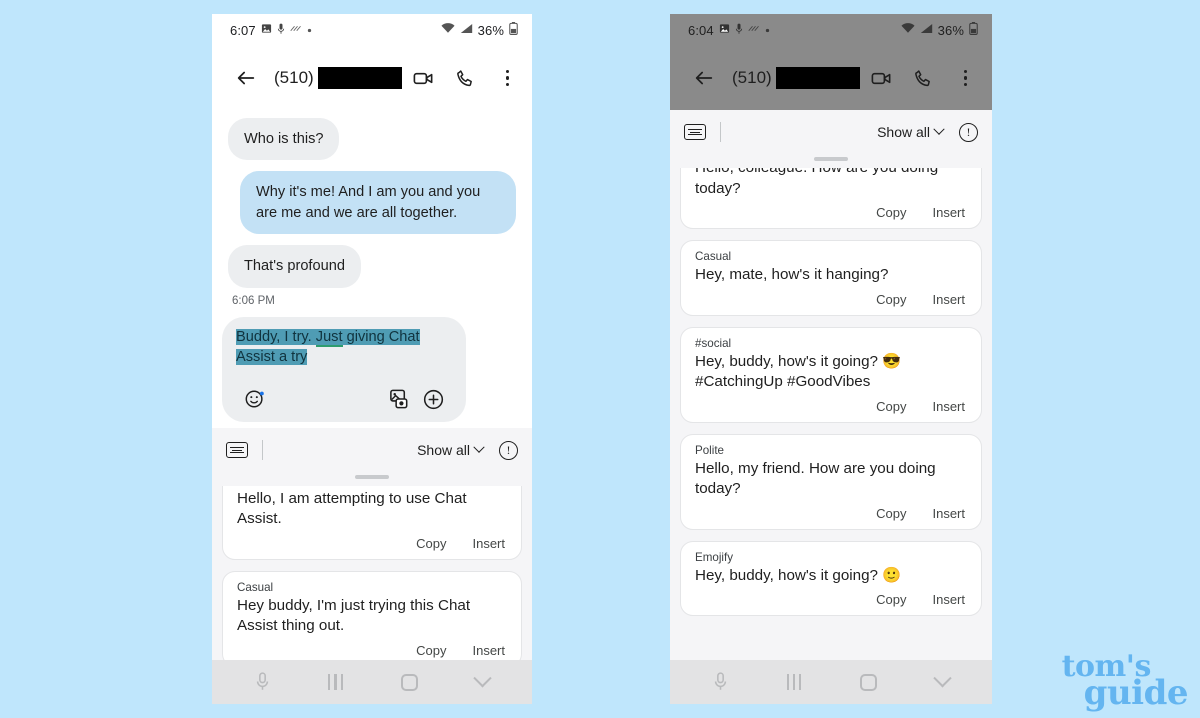 This screenshot has height=718, width=1200. Describe the element at coordinates (253, 300) in the screenshot. I see `message-timestamp: 6:06 PM` at that location.